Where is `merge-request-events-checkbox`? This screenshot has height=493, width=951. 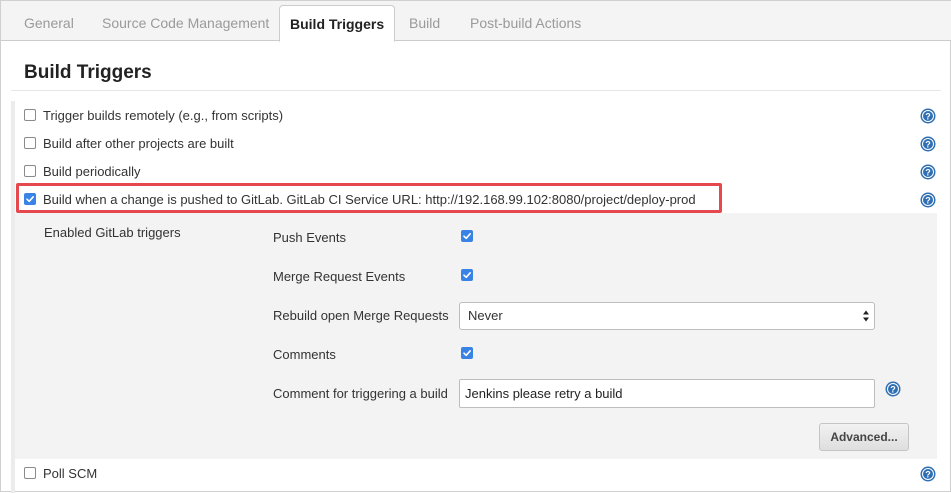 merge-request-events-checkbox is located at coordinates (467, 275).